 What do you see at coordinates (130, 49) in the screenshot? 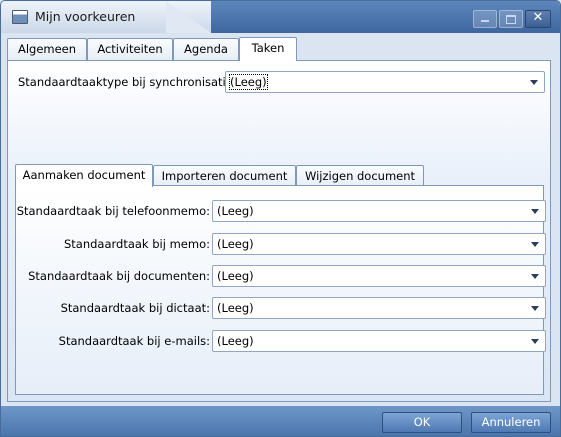
I see `tab-activiteiten: Activiteiten` at bounding box center [130, 49].